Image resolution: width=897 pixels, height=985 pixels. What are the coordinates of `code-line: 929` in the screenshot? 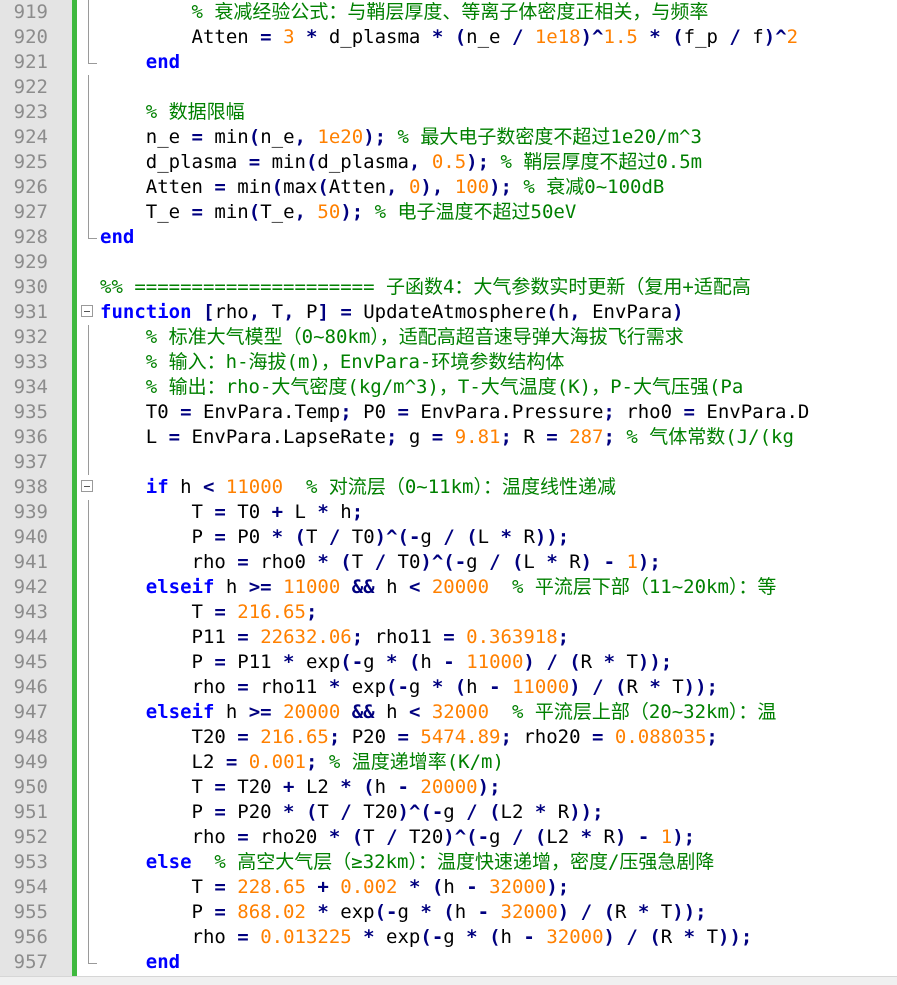 It's located at (448, 262).